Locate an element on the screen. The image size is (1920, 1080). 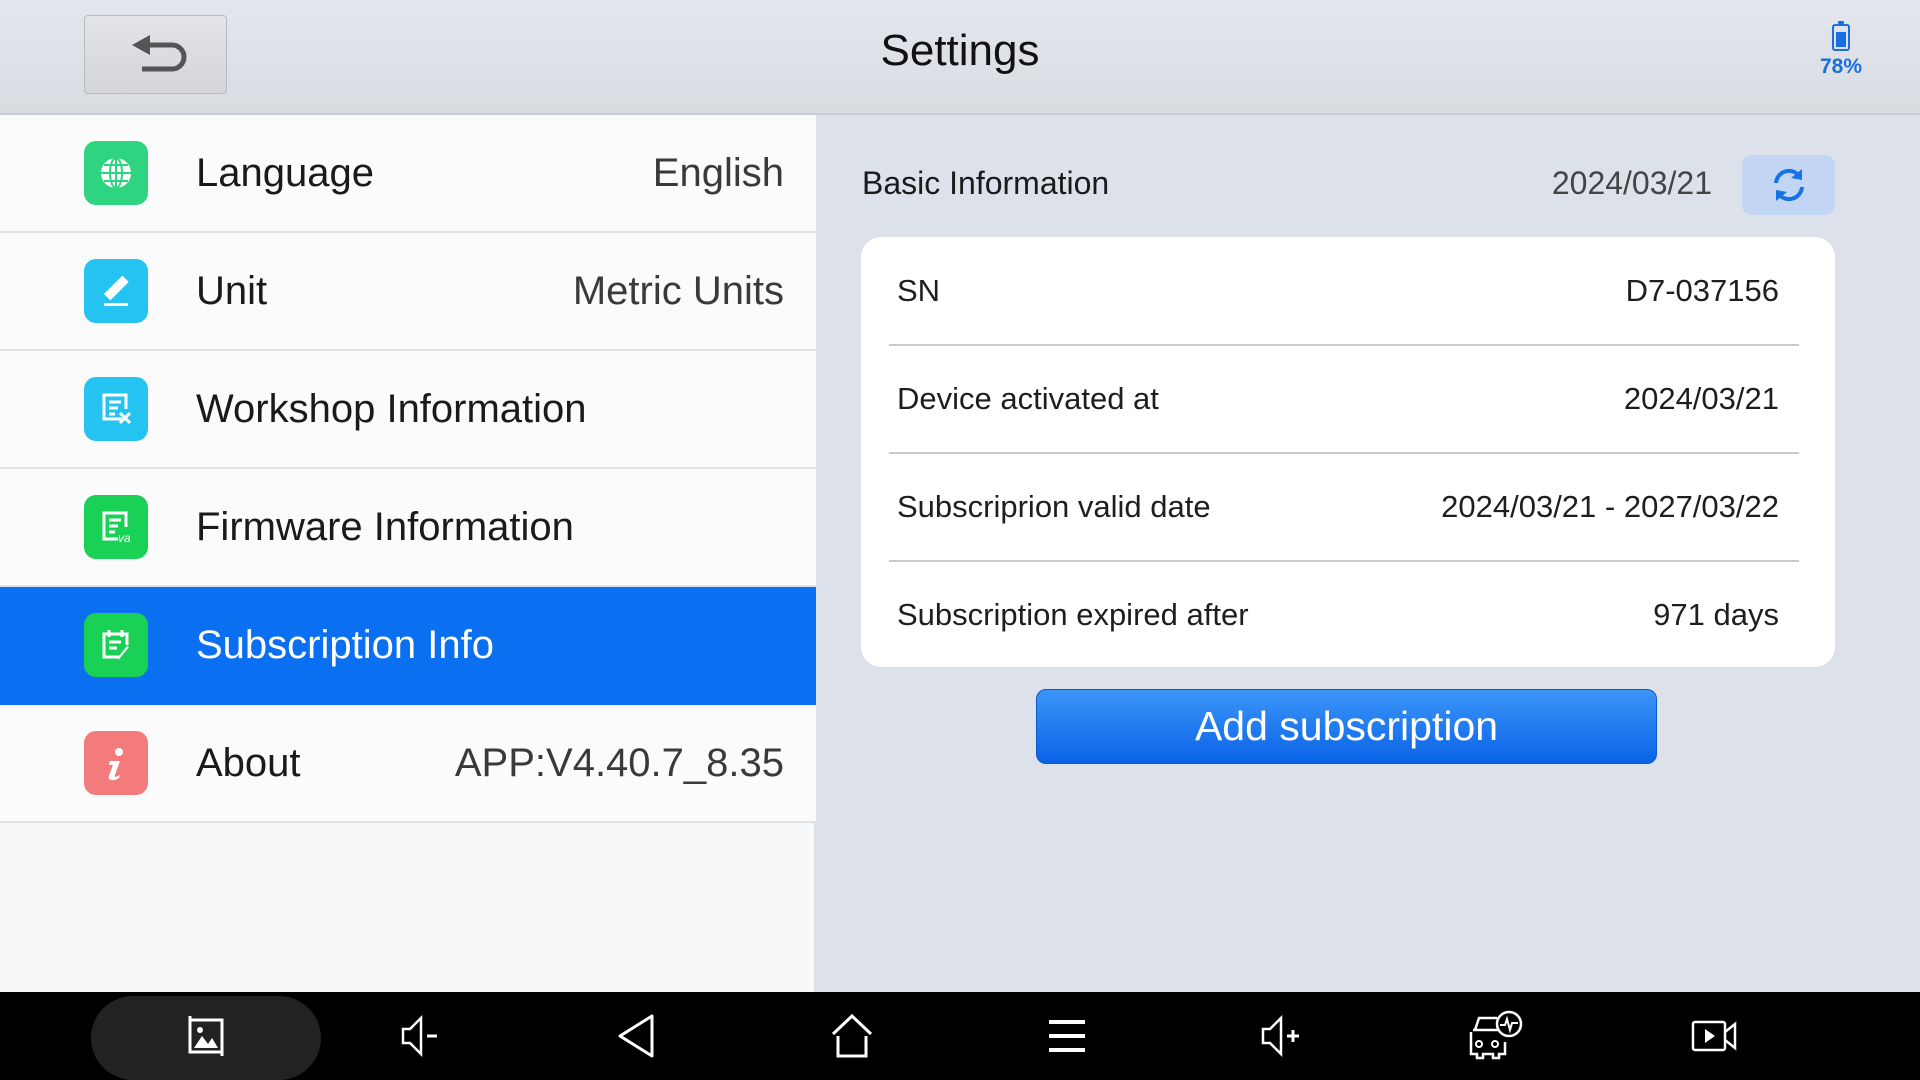
sidebar-item-value: APP:V4.40.7_8.35 is located at coordinates (619, 762).